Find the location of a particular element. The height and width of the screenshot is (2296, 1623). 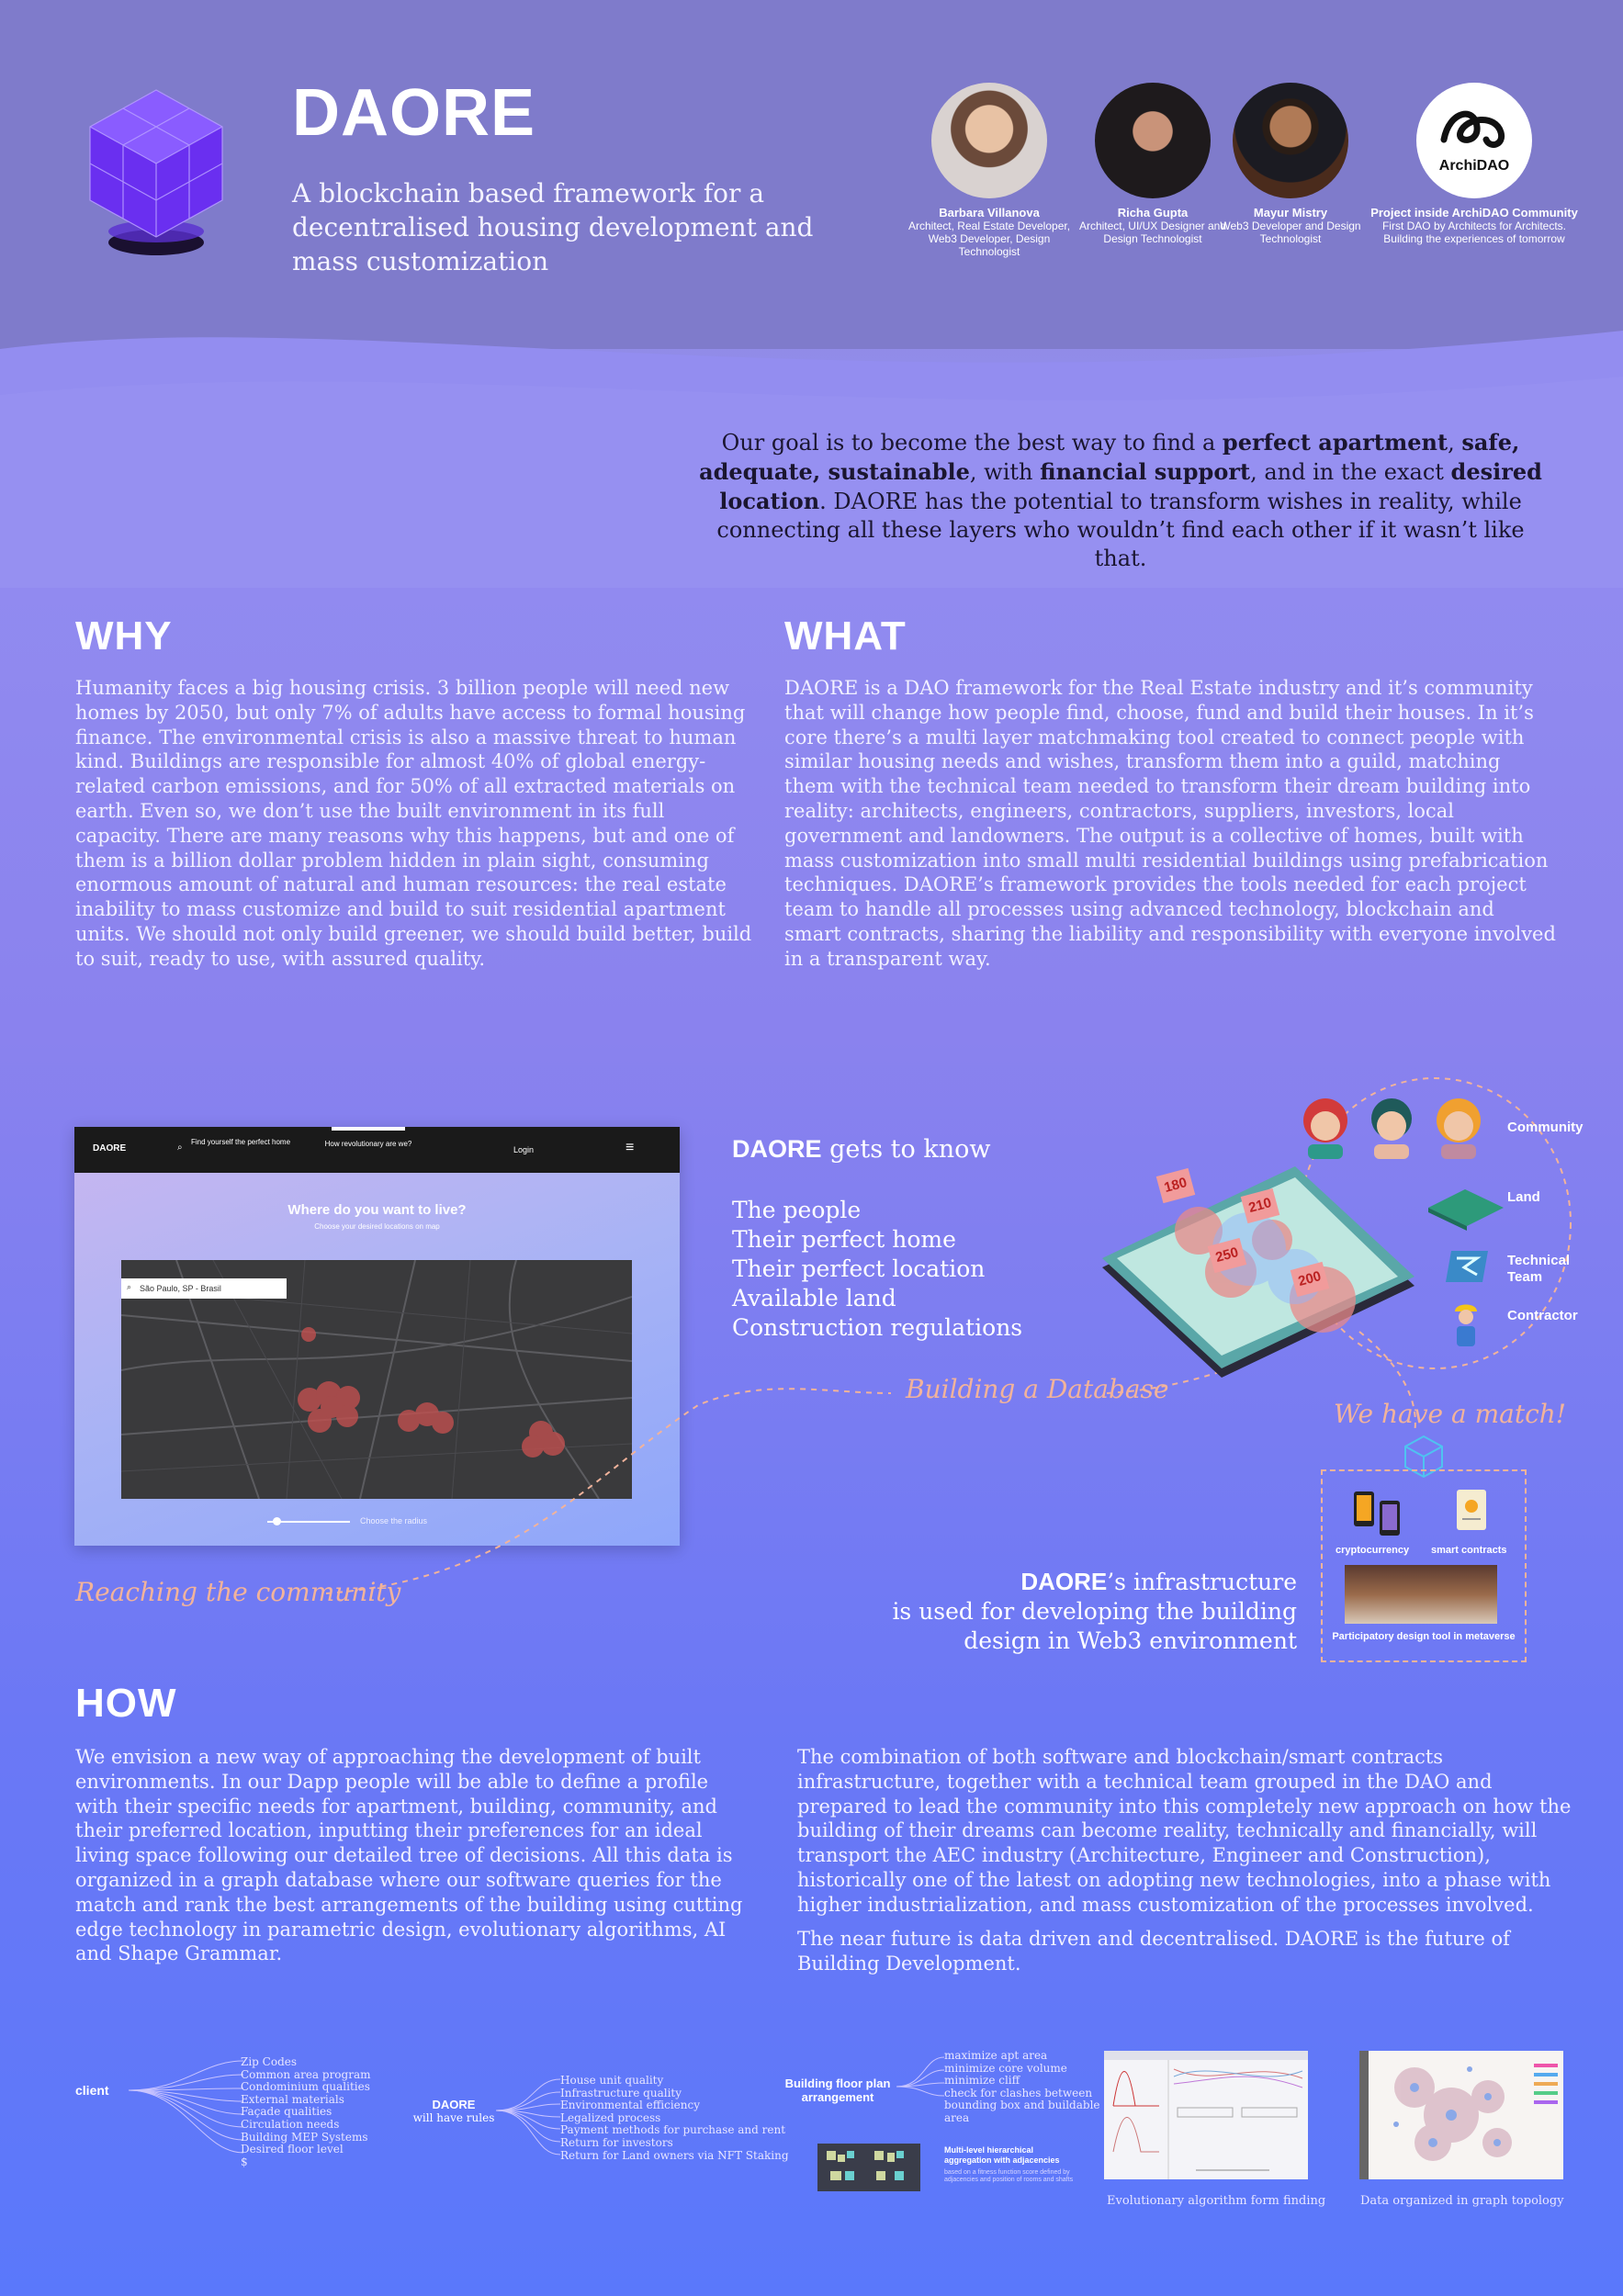

graph-caption: Data organized in graph topology is located at coordinates (1462, 2201).